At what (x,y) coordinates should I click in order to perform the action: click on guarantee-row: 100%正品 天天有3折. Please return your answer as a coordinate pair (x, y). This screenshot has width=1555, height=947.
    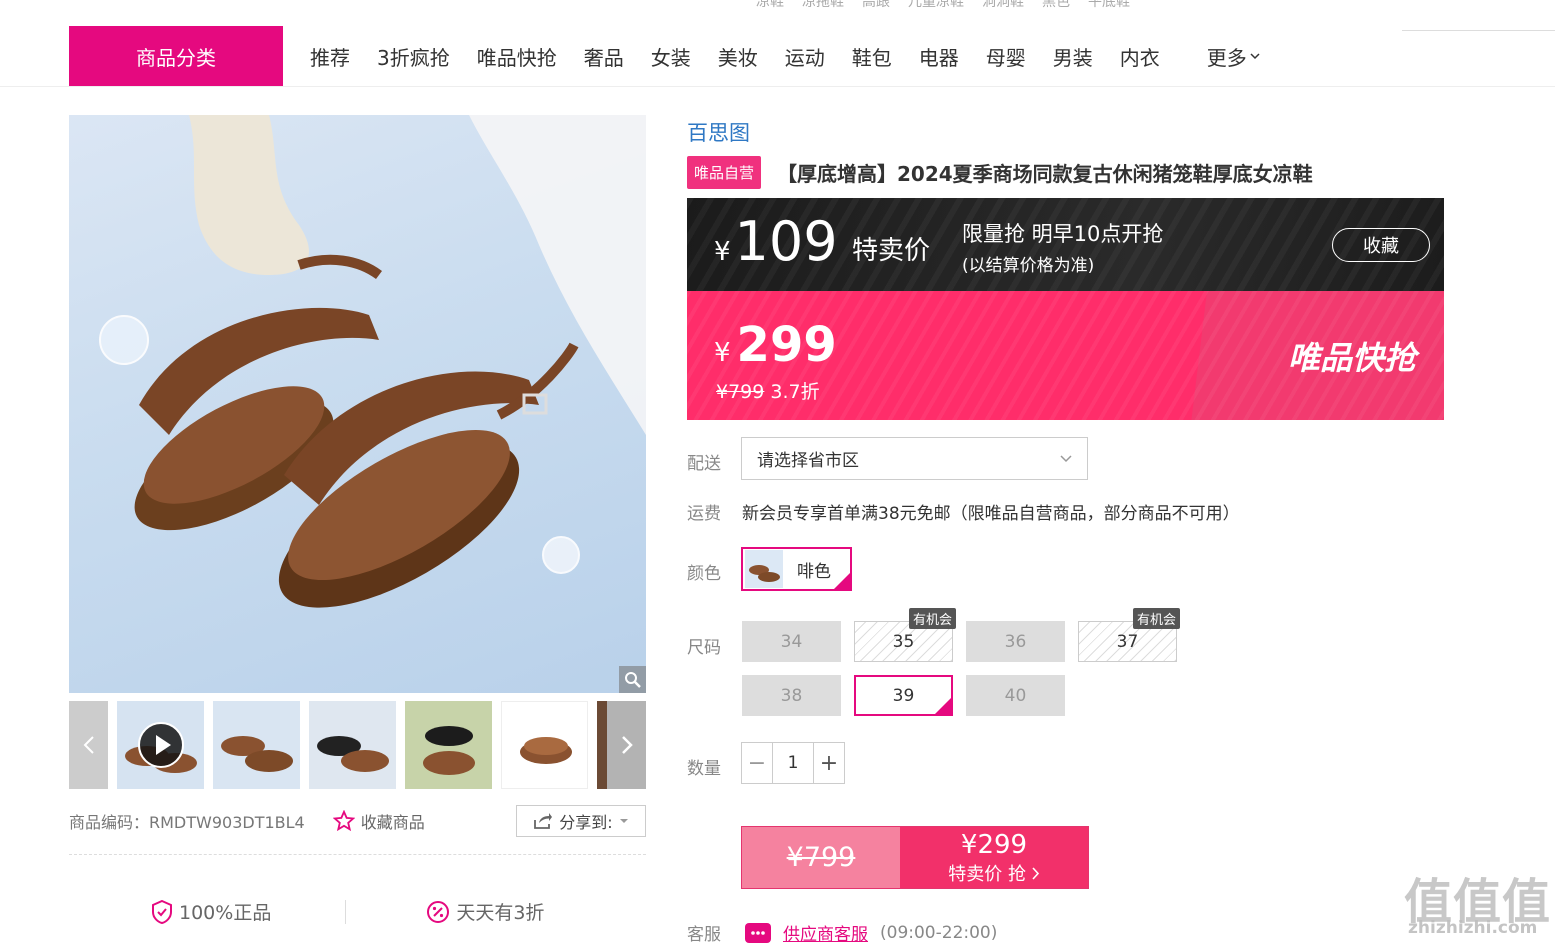
    Looking at the image, I should click on (357, 911).